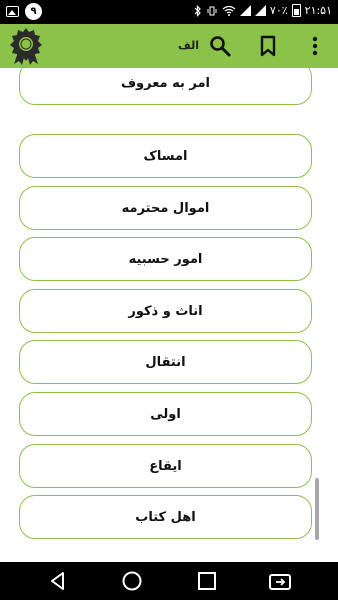  I want to click on search-icon, so click(220, 46).